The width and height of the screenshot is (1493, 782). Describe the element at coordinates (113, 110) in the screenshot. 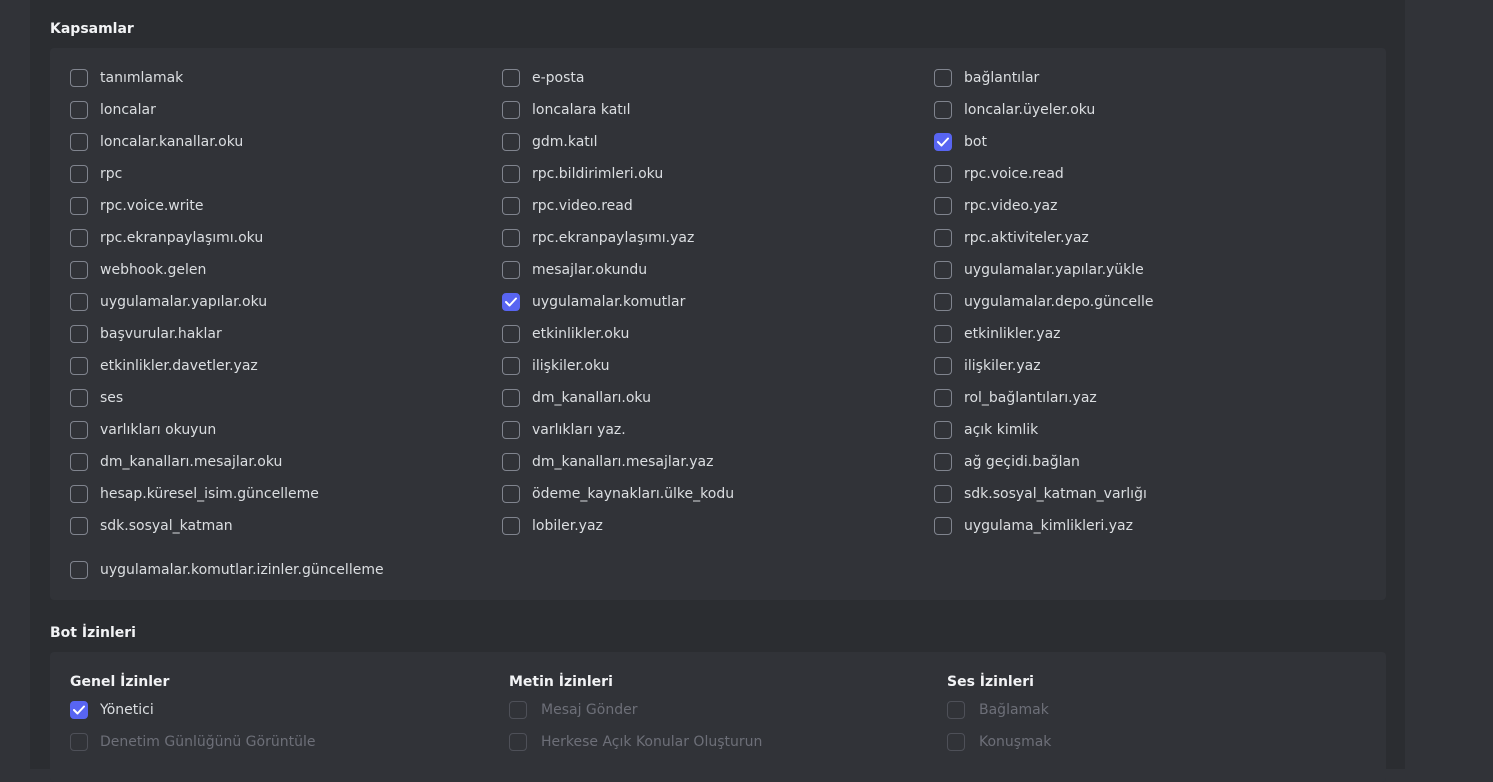

I see `scope-checkbox-0-1: loncalar` at that location.